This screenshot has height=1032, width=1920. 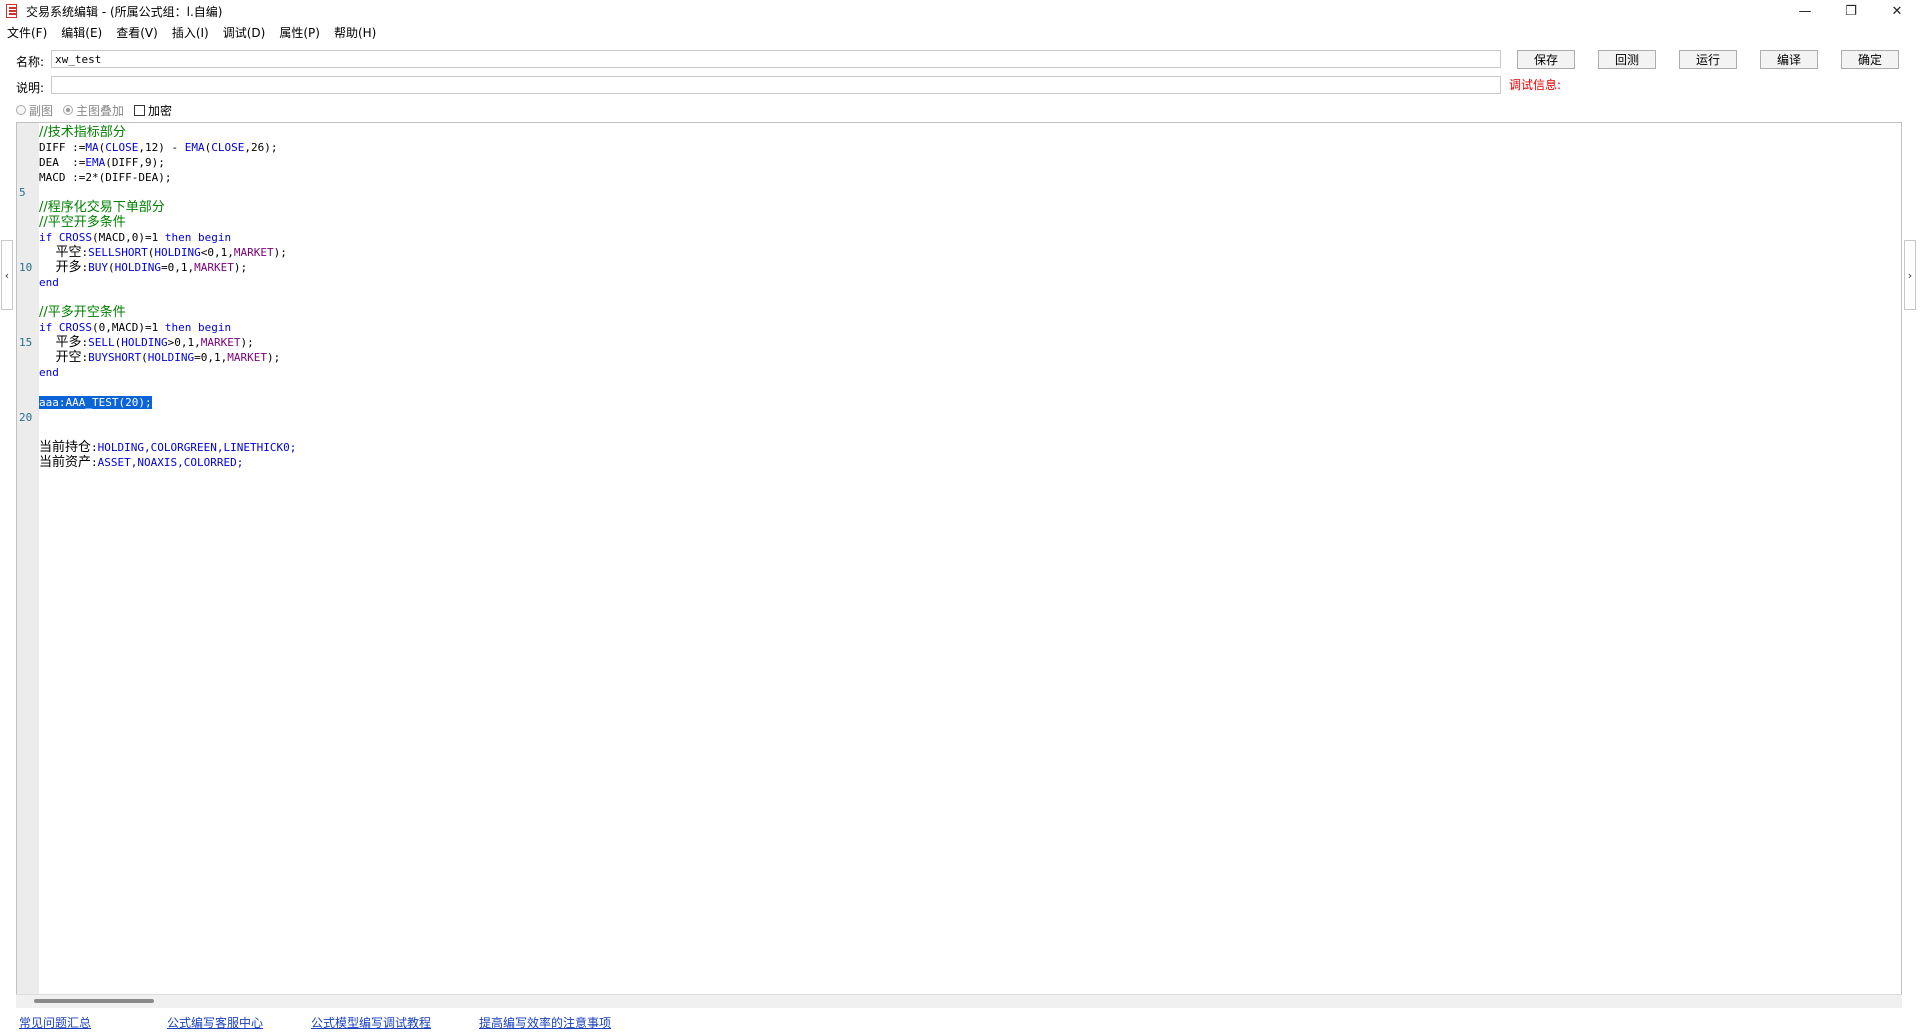 I want to click on subchart-label: 副图, so click(x=41, y=110).